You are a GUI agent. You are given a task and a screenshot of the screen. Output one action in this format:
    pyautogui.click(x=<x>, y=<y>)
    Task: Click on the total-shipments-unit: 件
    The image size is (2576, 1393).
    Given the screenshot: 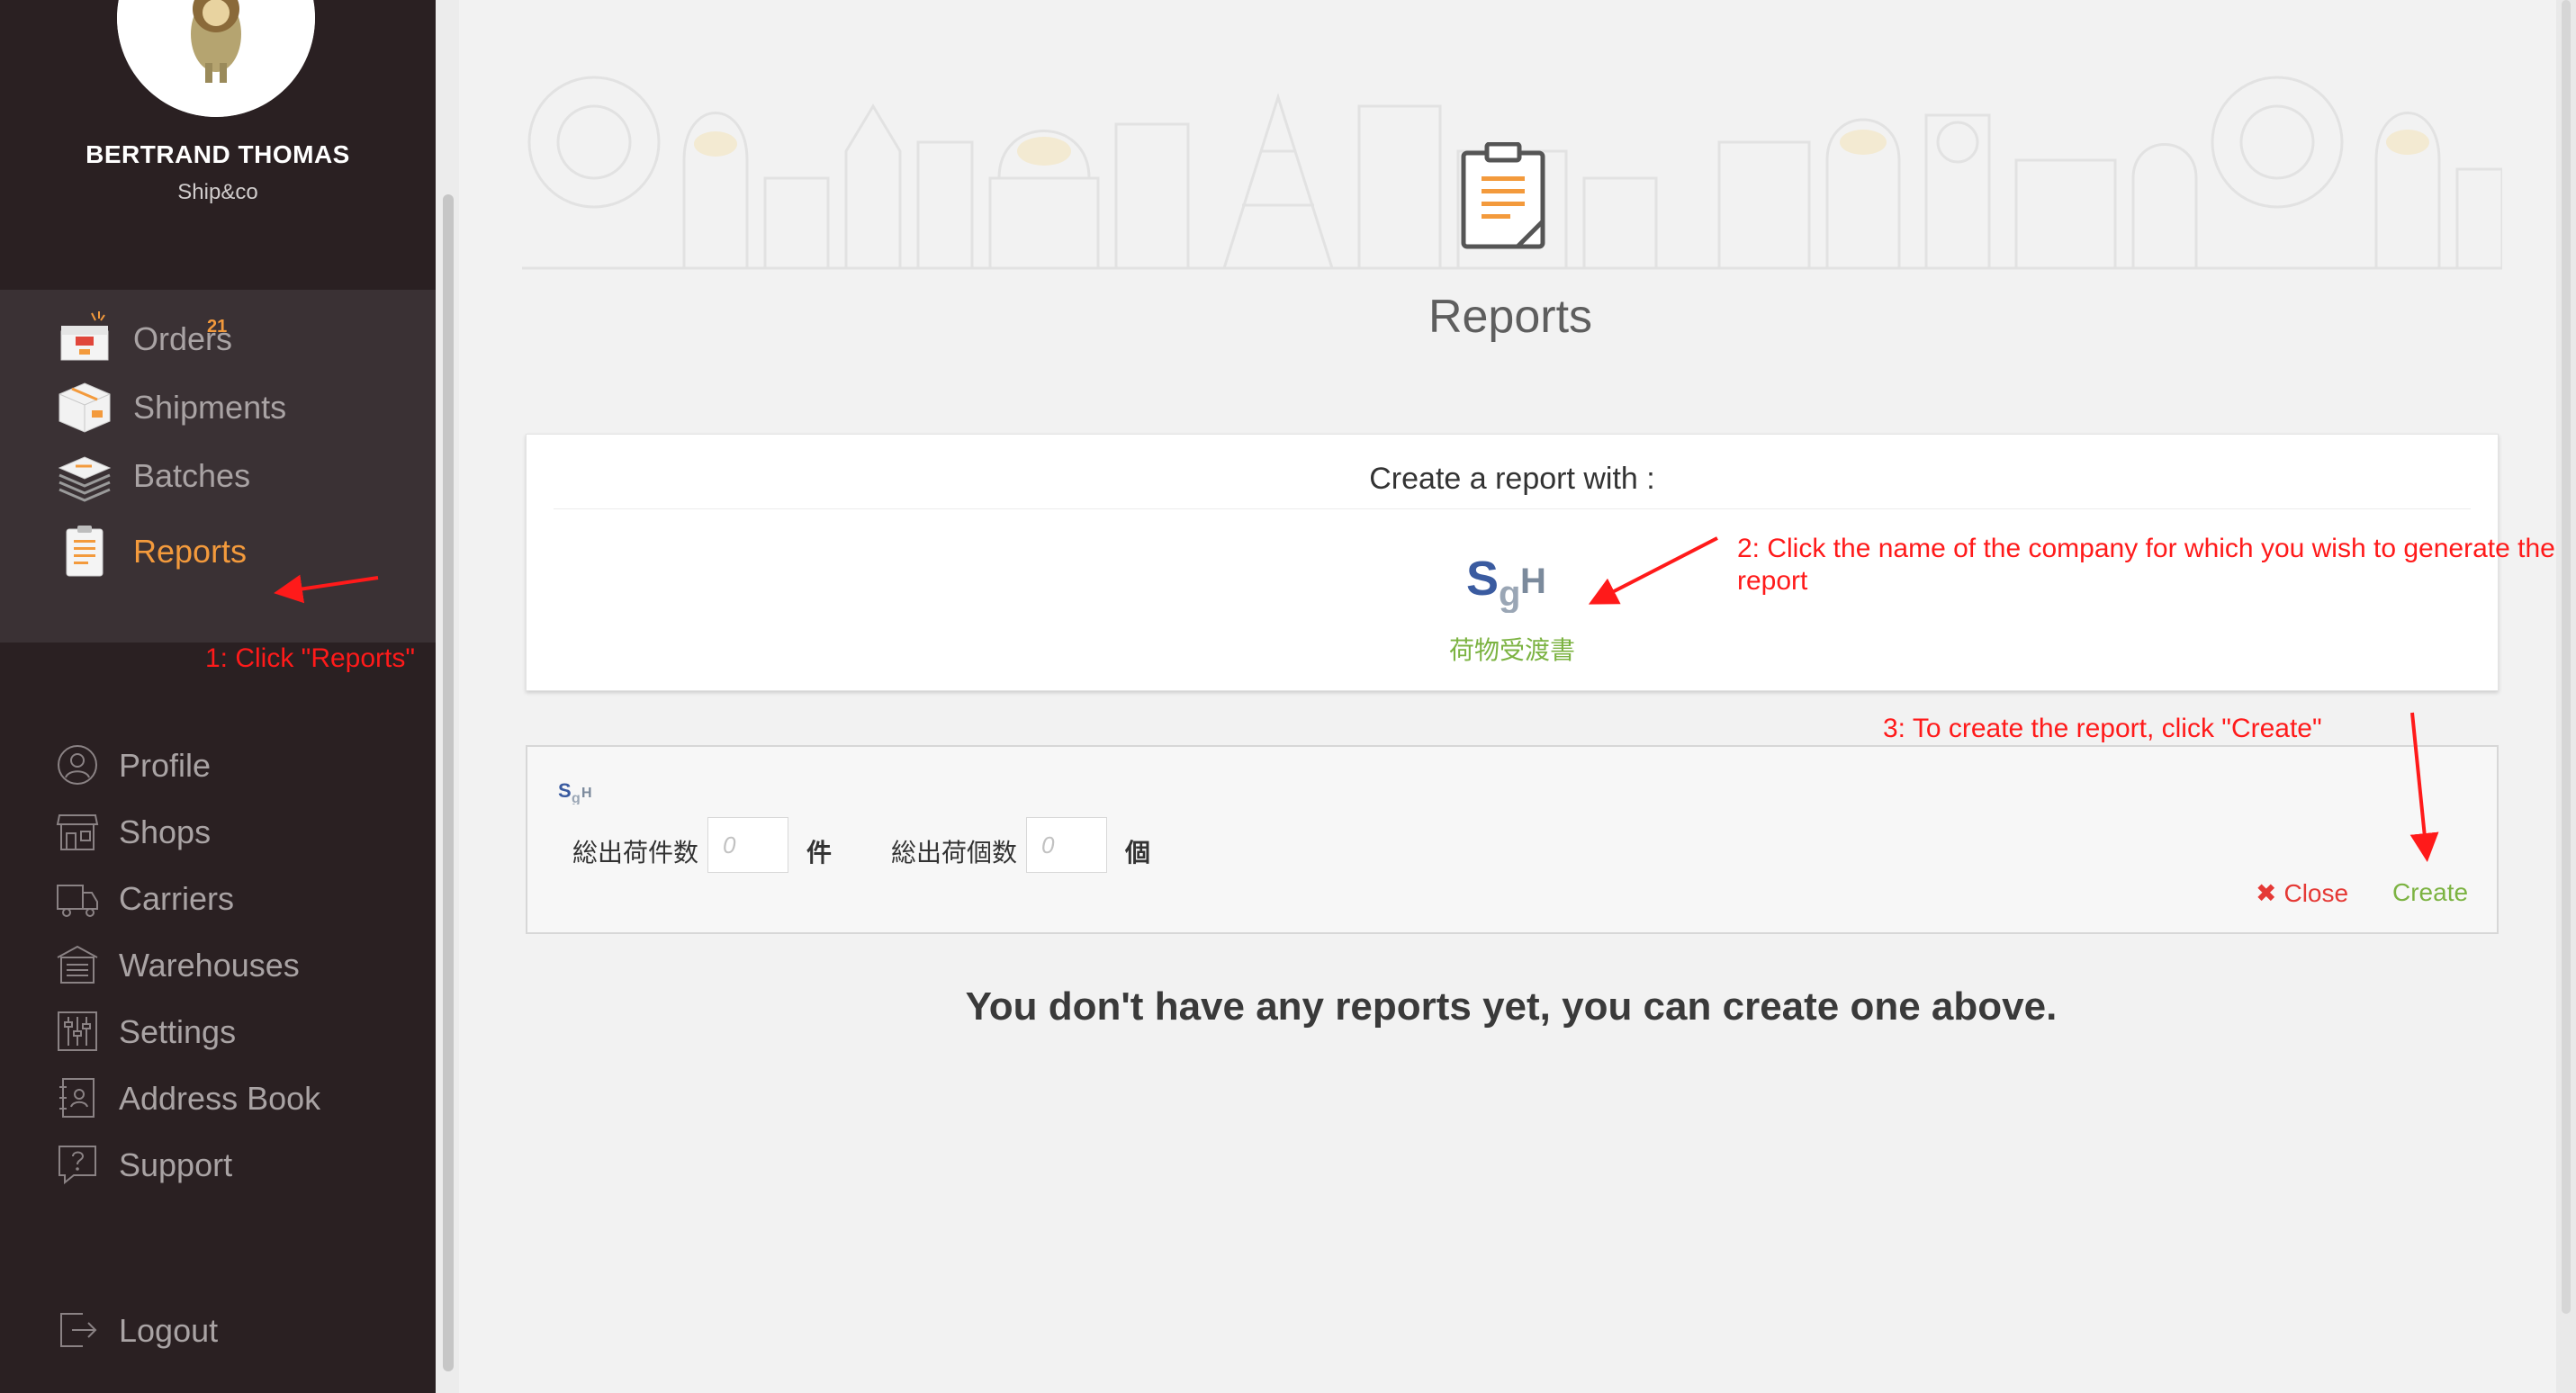 What is the action you would take?
    pyautogui.click(x=819, y=853)
    